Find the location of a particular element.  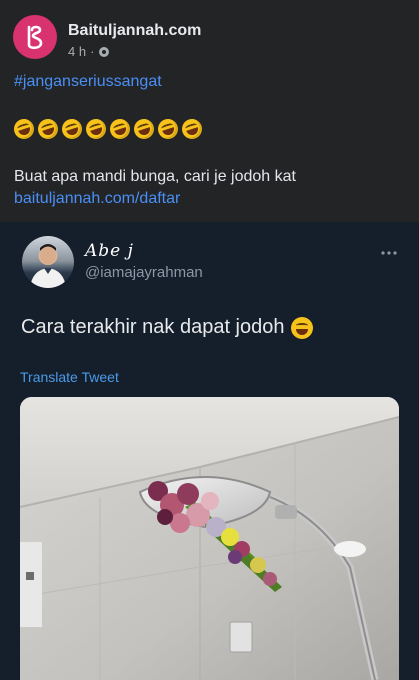

post-body-text: Buat apa mandi bunga, cari je jodoh kat is located at coordinates (155, 176).